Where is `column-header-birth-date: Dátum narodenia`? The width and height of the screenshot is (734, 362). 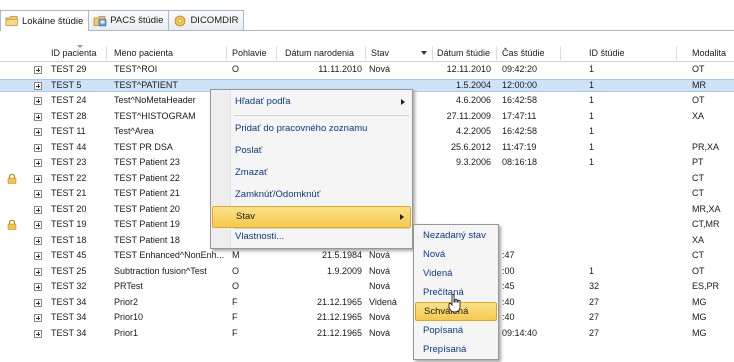
column-header-birth-date: Dátum narodenia is located at coordinates (319, 53).